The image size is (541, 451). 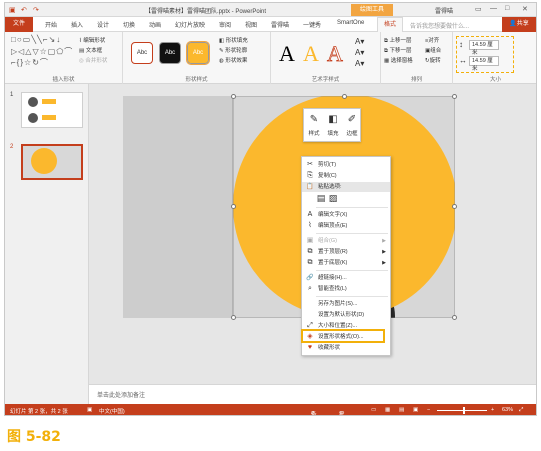 I want to click on fit-to-window-icon: ⤢, so click(x=521, y=410).